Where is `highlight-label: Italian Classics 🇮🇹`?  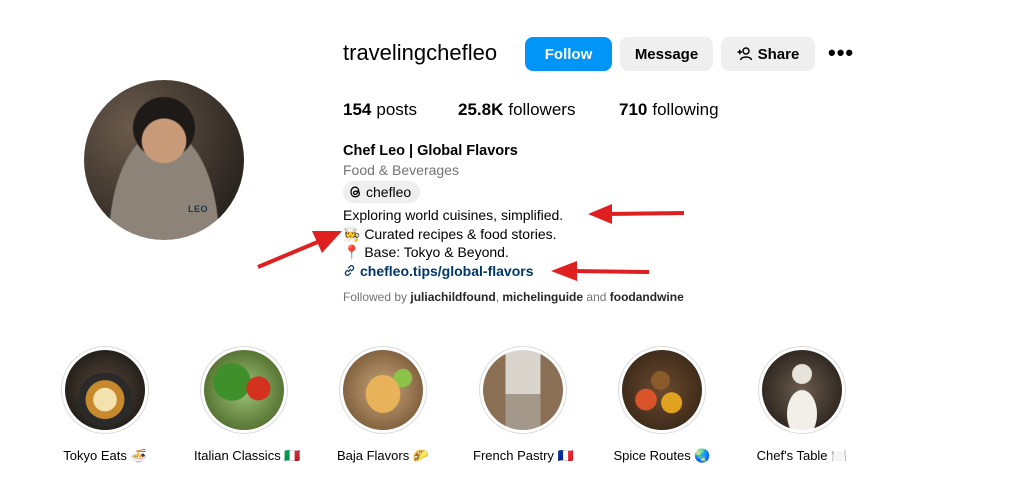 highlight-label: Italian Classics 🇮🇹 is located at coordinates (247, 455).